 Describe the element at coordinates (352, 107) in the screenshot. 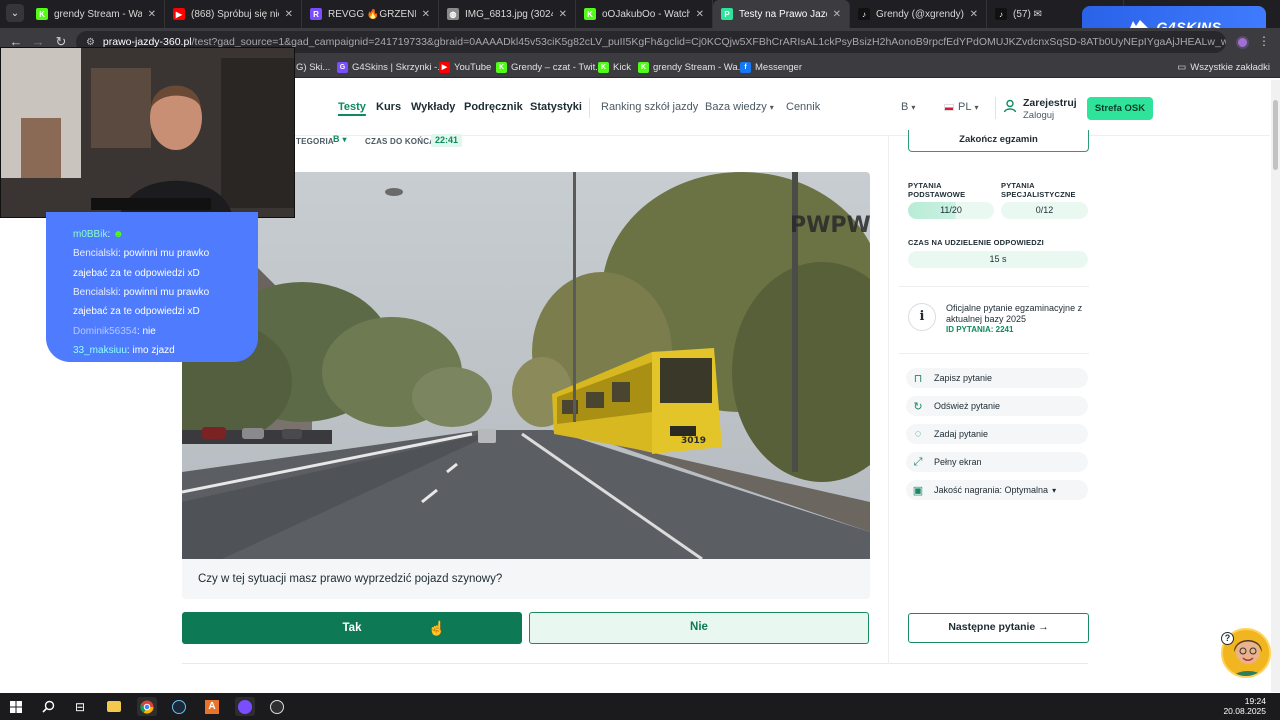

I see `nav-testy: Testy` at that location.